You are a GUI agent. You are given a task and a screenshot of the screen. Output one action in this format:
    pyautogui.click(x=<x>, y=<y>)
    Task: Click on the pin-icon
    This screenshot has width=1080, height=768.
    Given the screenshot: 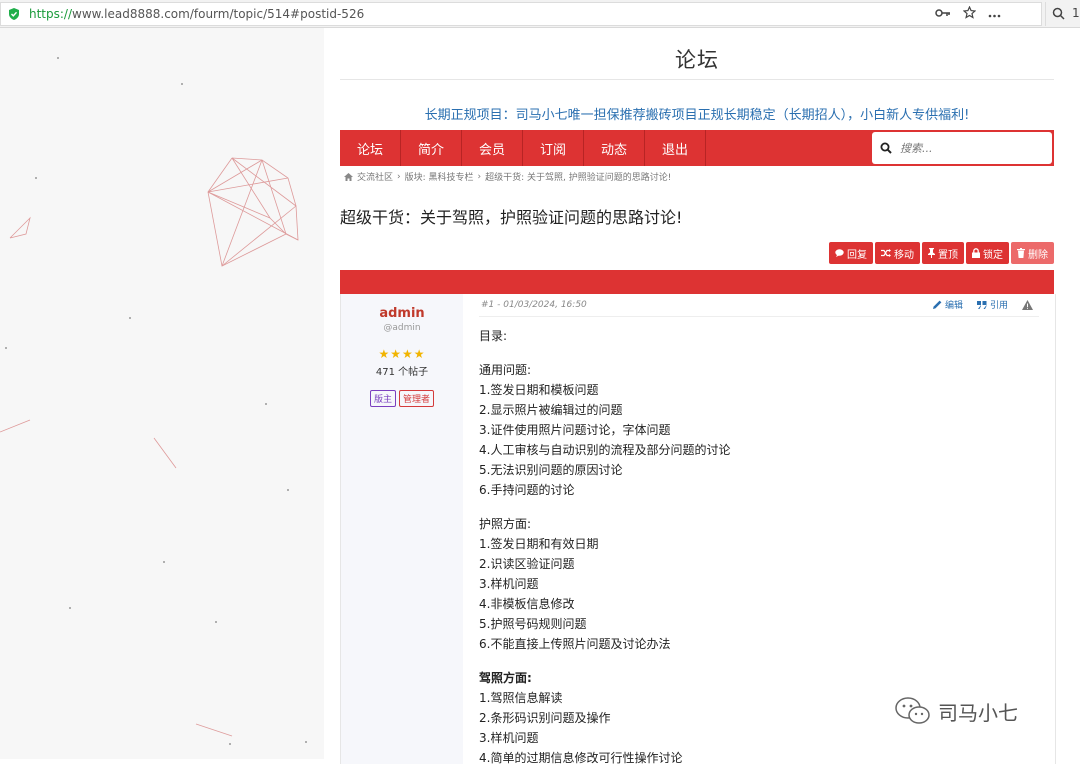 What is the action you would take?
    pyautogui.click(x=931, y=253)
    